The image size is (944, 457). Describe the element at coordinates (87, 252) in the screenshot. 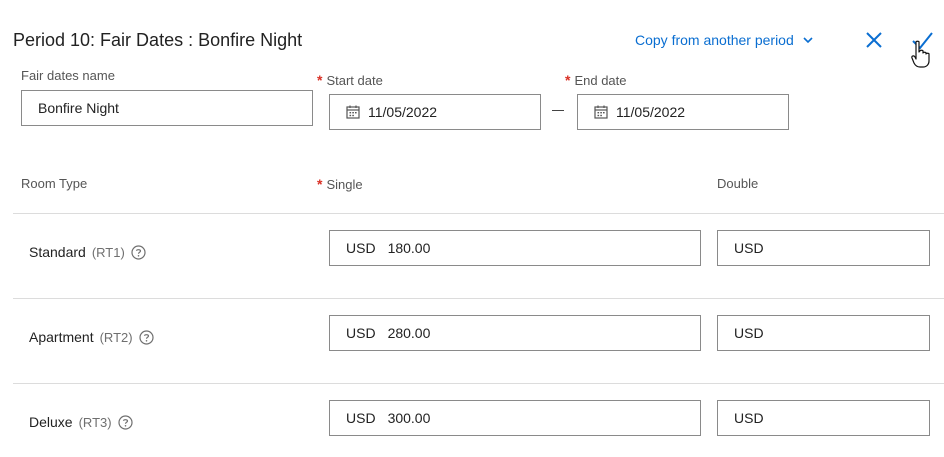

I see `table-row-label-standard: Standard (RT1)` at that location.